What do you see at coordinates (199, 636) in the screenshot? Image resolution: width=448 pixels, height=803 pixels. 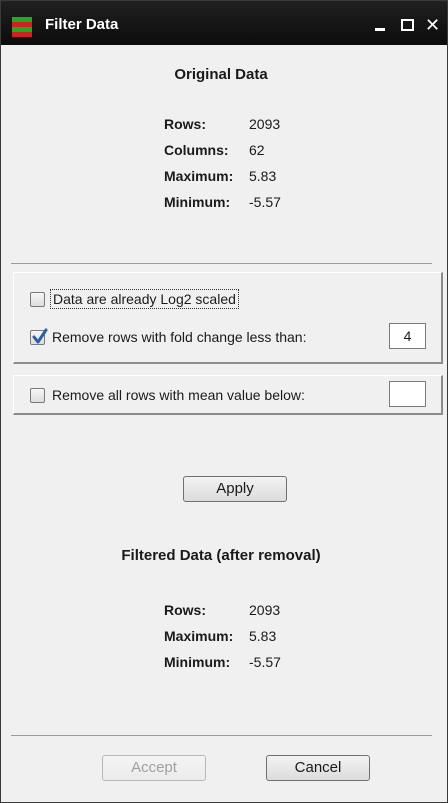 I see `filtered-maximum-label: Maximum:` at bounding box center [199, 636].